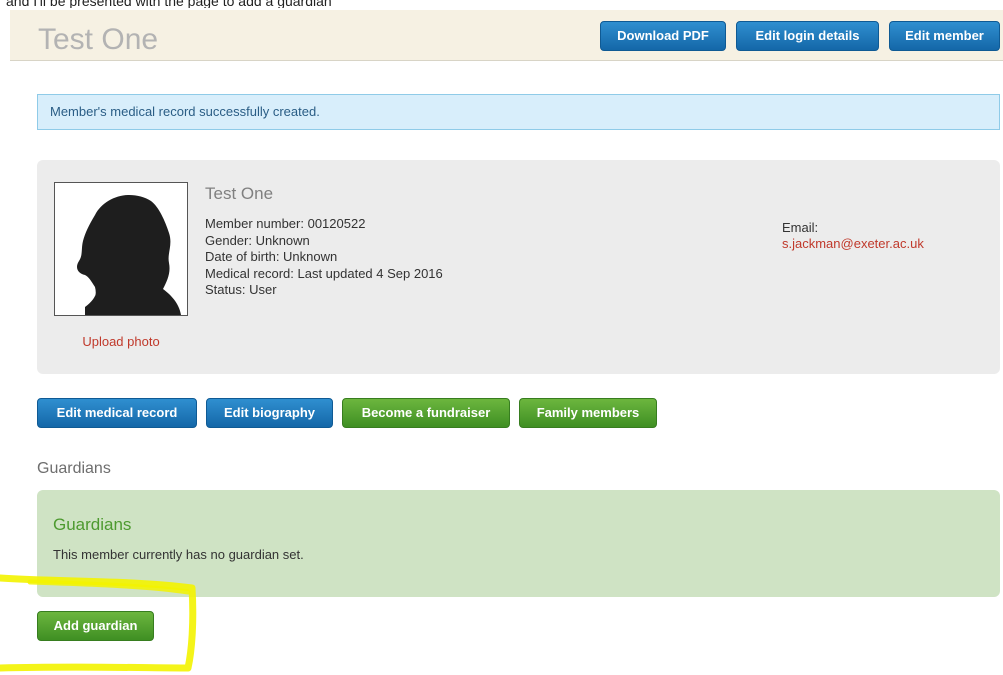 The height and width of the screenshot is (675, 1003). Describe the element at coordinates (121, 341) in the screenshot. I see `upload-photo-link: Upload photo` at that location.